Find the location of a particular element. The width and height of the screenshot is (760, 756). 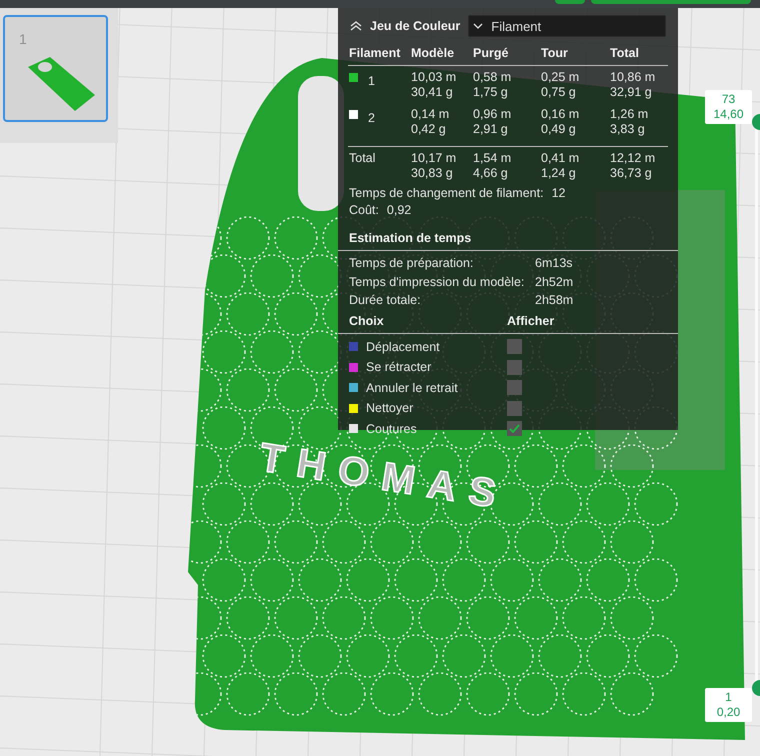

filament-number: 2 is located at coordinates (371, 118).